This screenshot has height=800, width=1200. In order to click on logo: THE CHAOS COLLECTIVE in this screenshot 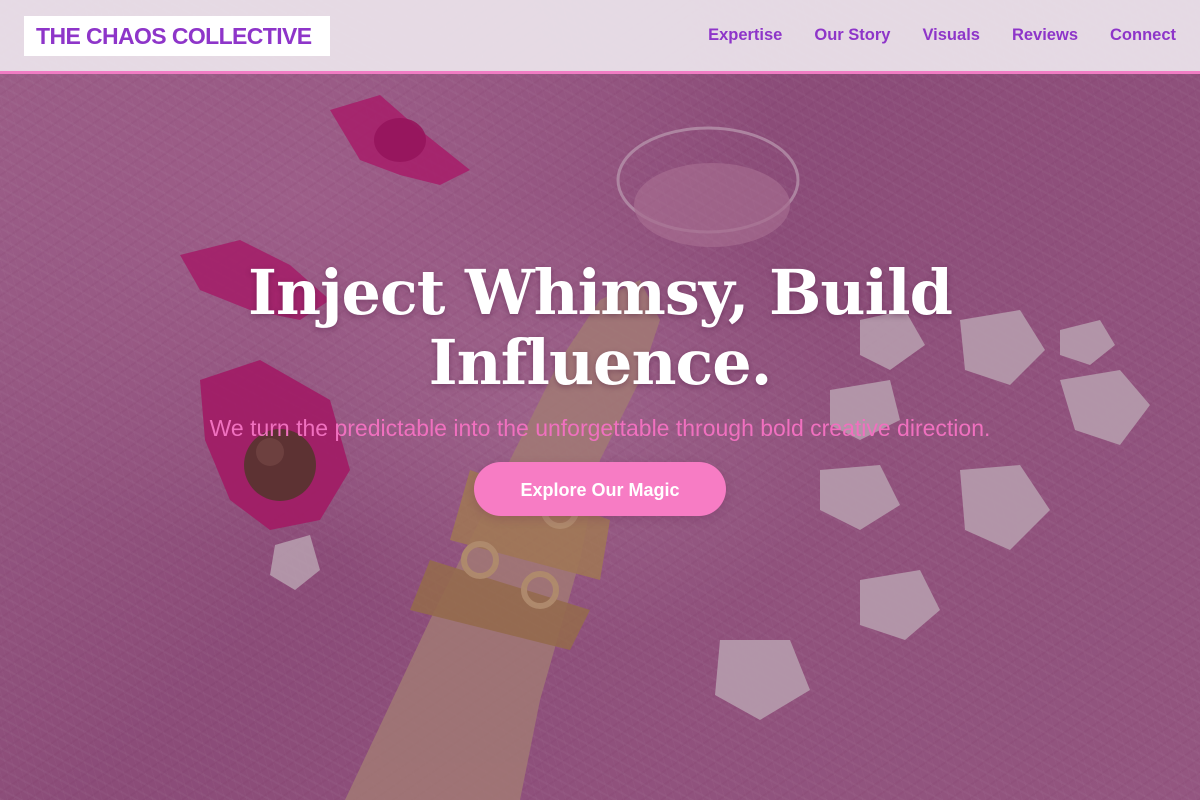, I will do `click(177, 36)`.